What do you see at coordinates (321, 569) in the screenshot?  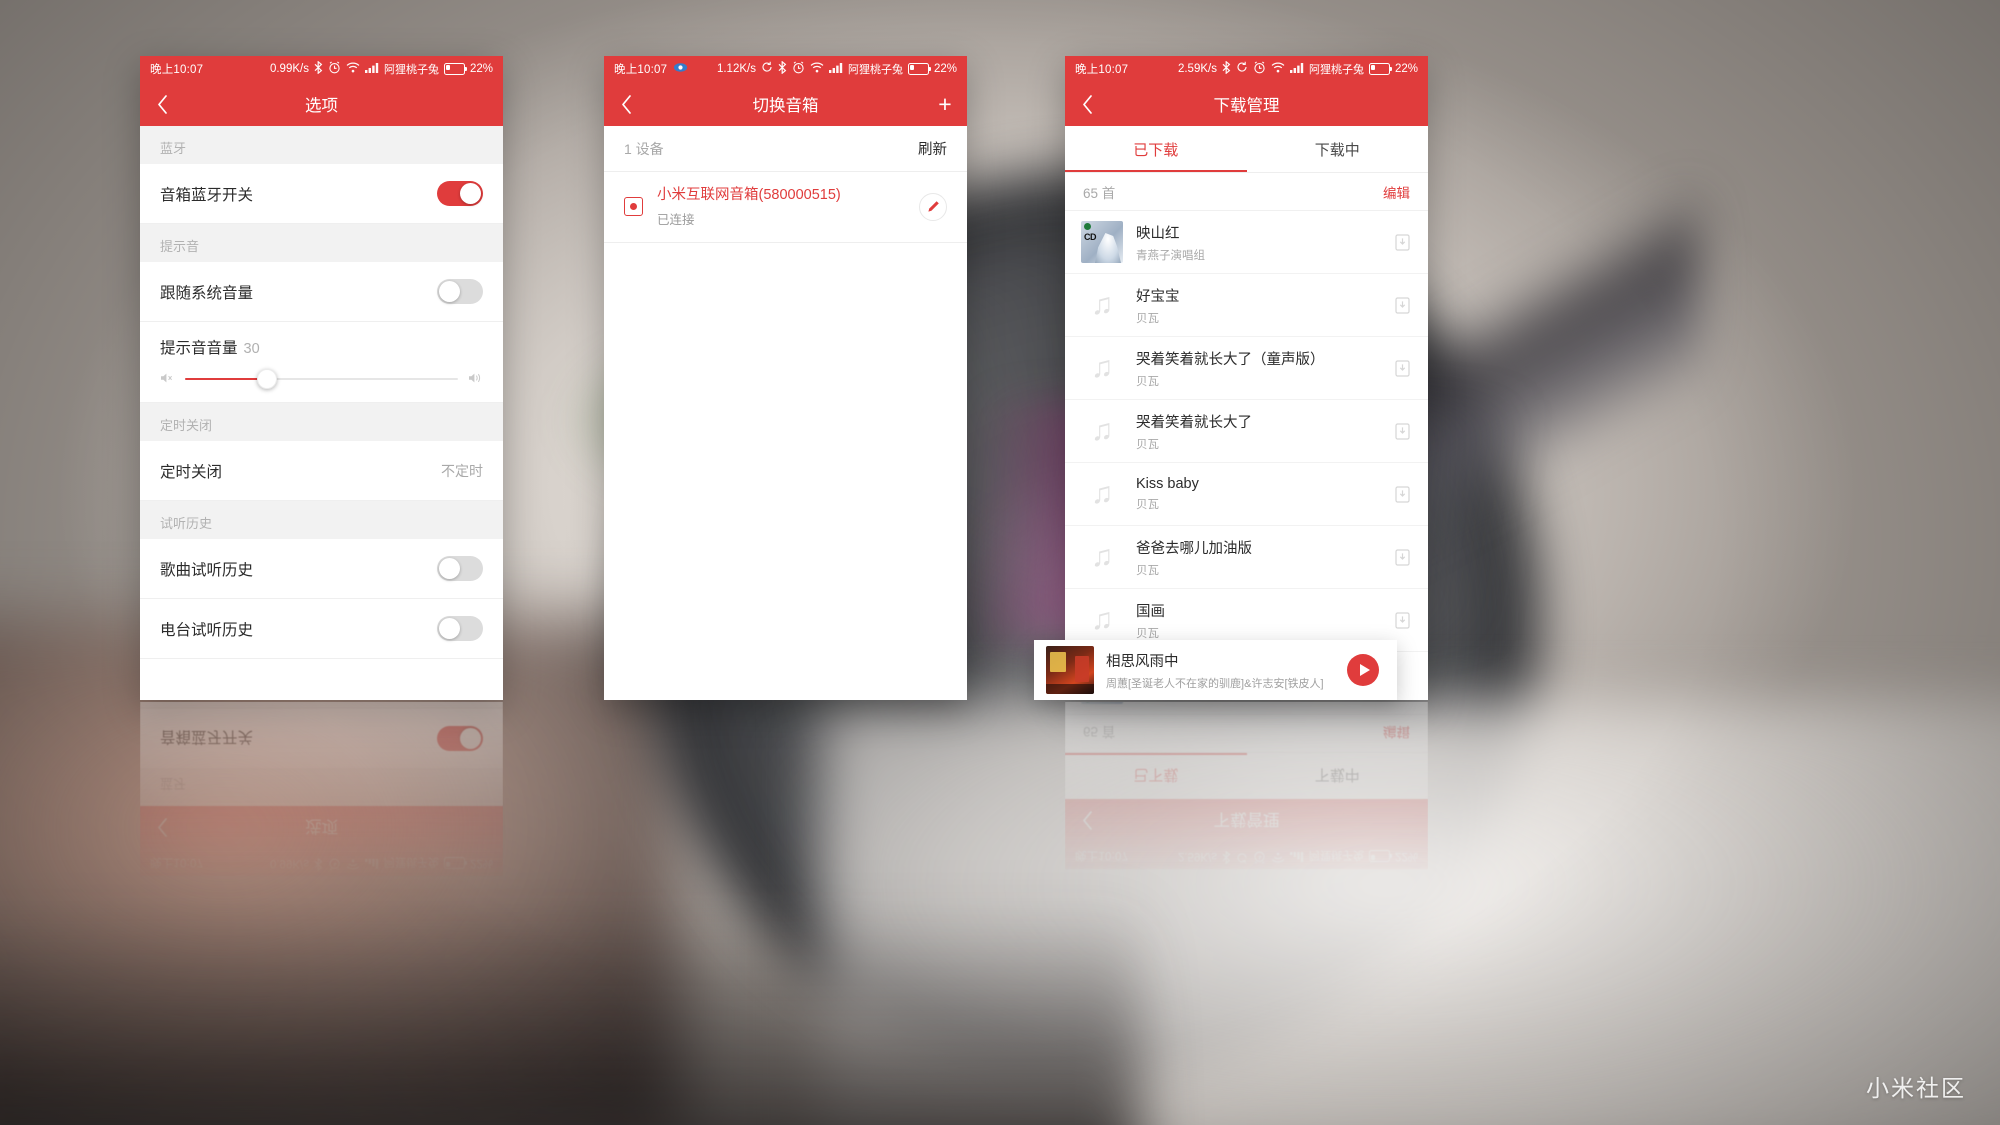 I see `row-song-audition-history: 歌曲试听历史` at bounding box center [321, 569].